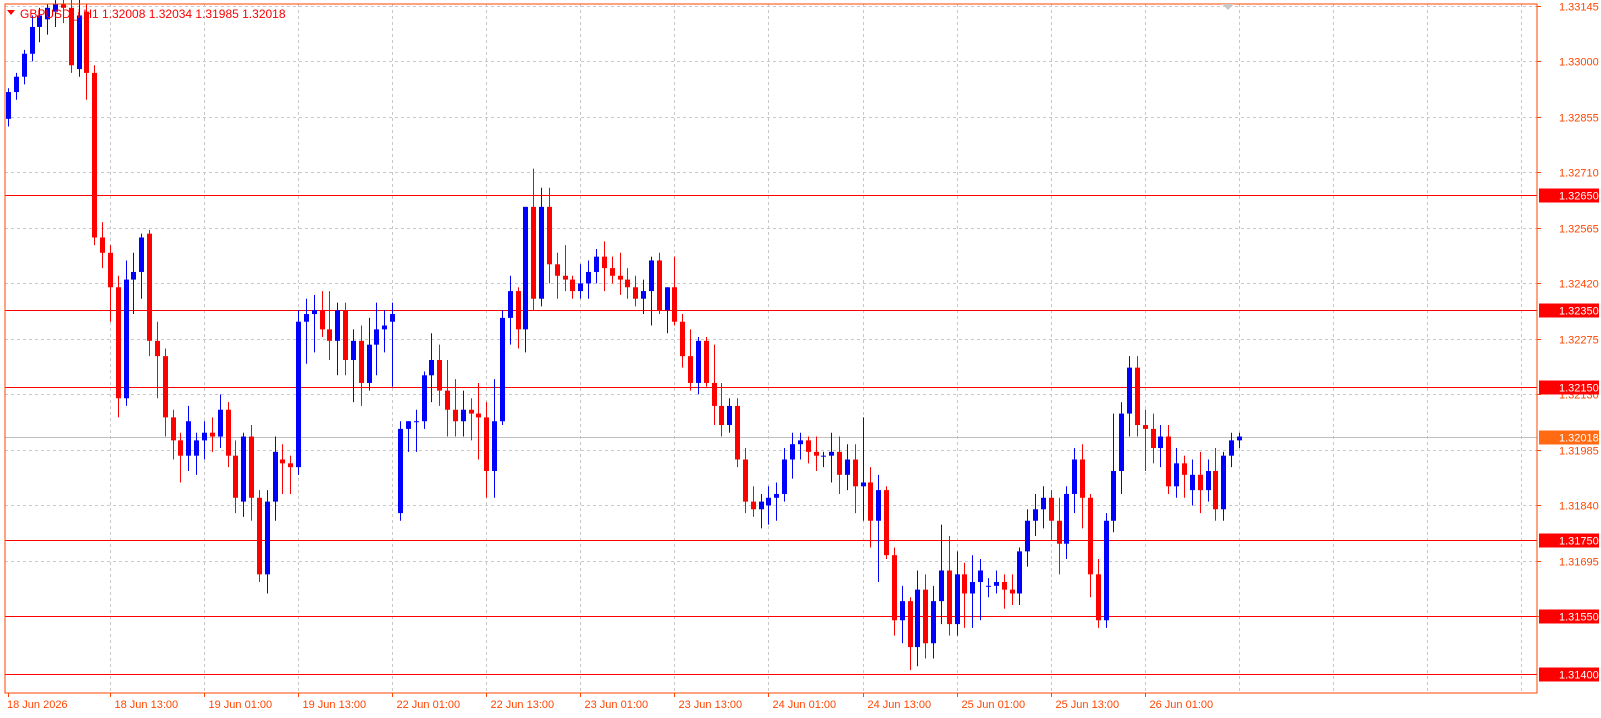 This screenshot has height=718, width=1601. Describe the element at coordinates (523, 705) in the screenshot. I see `time-tick-label: 22 Jun 13:00` at that location.